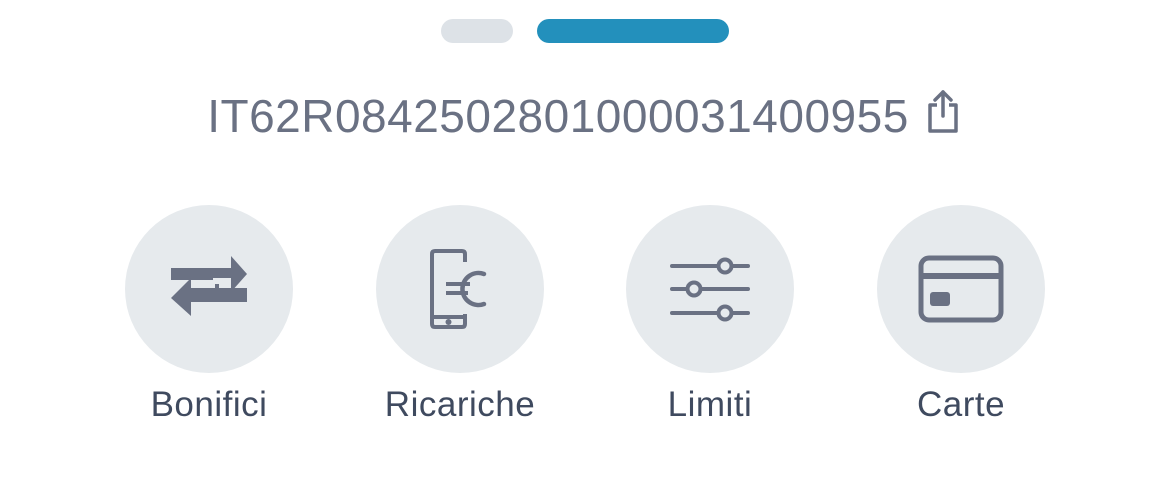 This screenshot has height=479, width=1170. I want to click on limiti-circle, so click(710, 289).